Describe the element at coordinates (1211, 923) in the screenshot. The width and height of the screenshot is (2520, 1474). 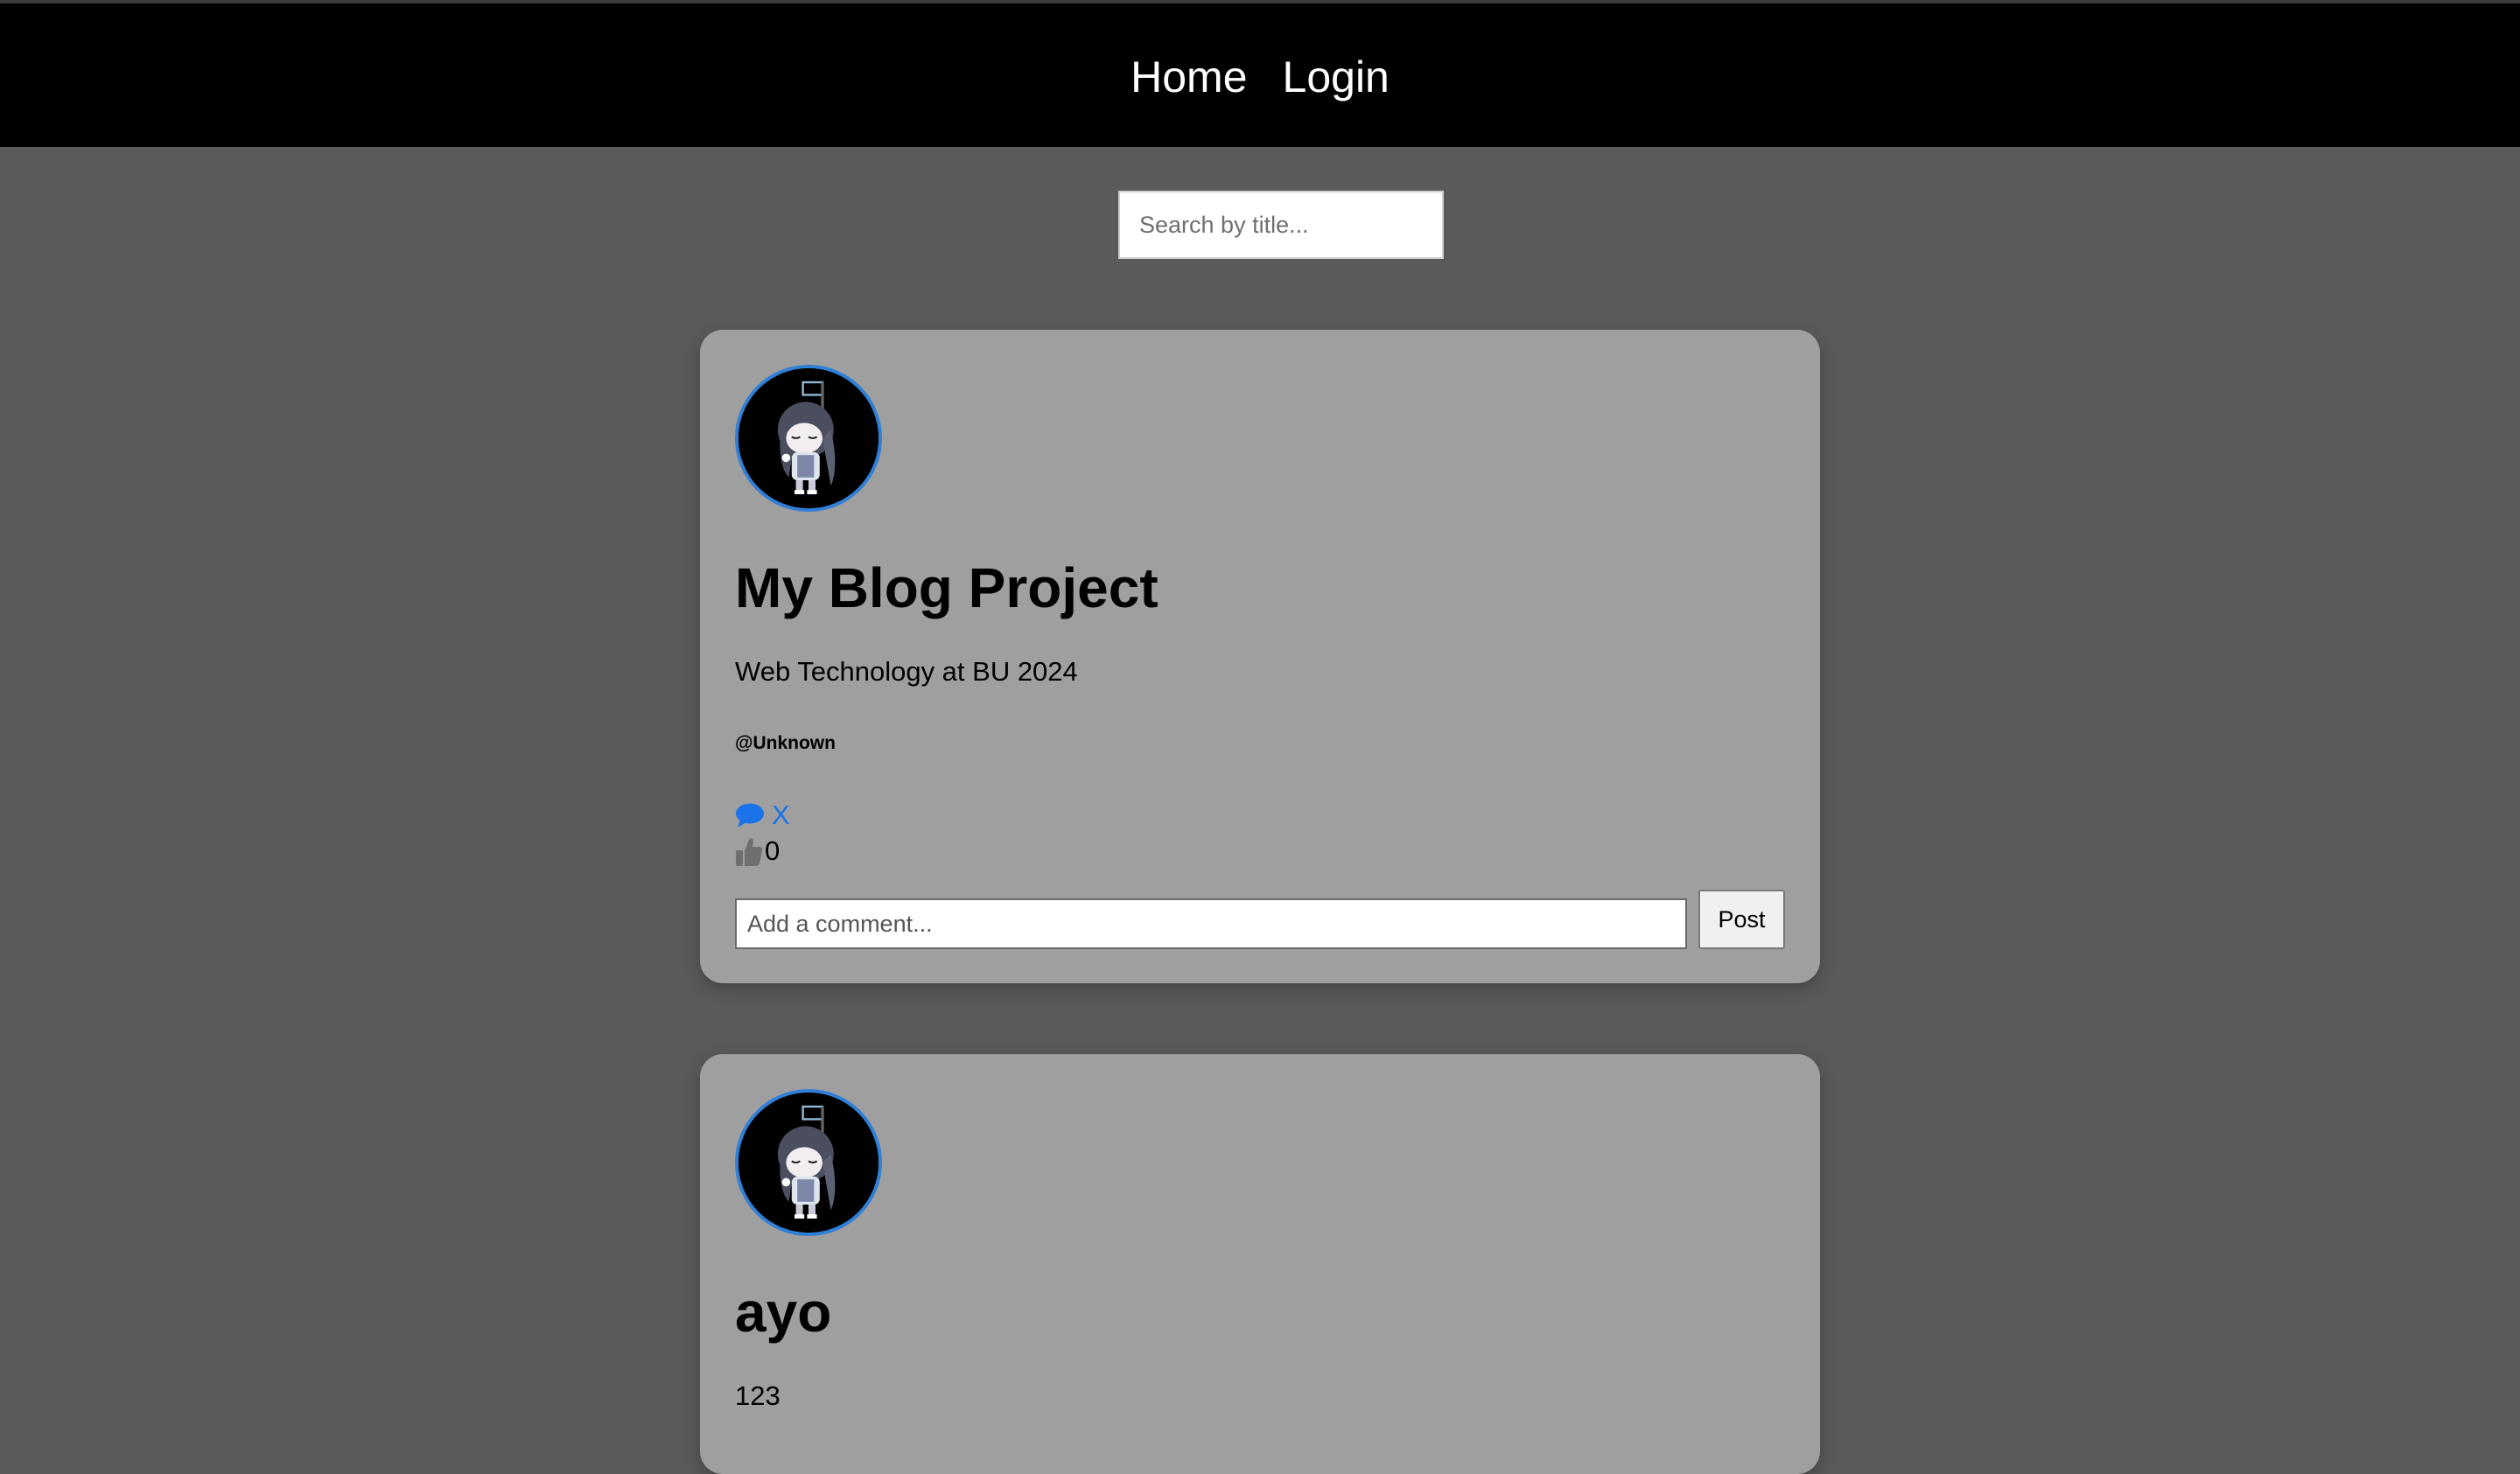
I see `comment-input` at that location.